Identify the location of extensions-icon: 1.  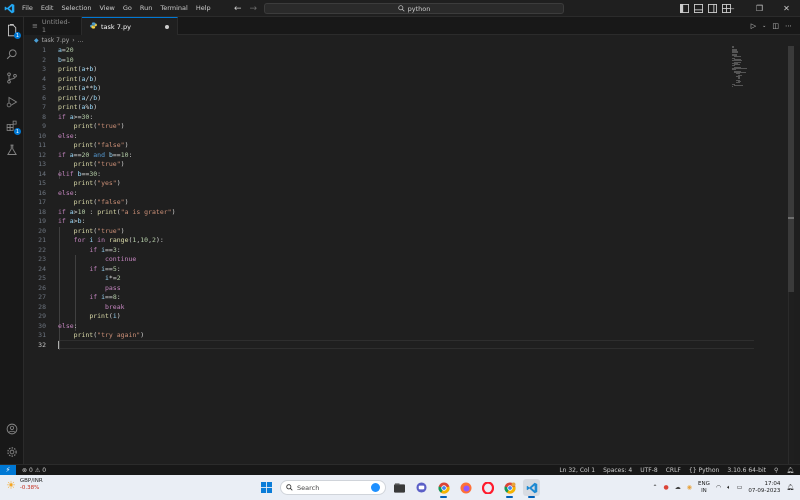
(12, 126).